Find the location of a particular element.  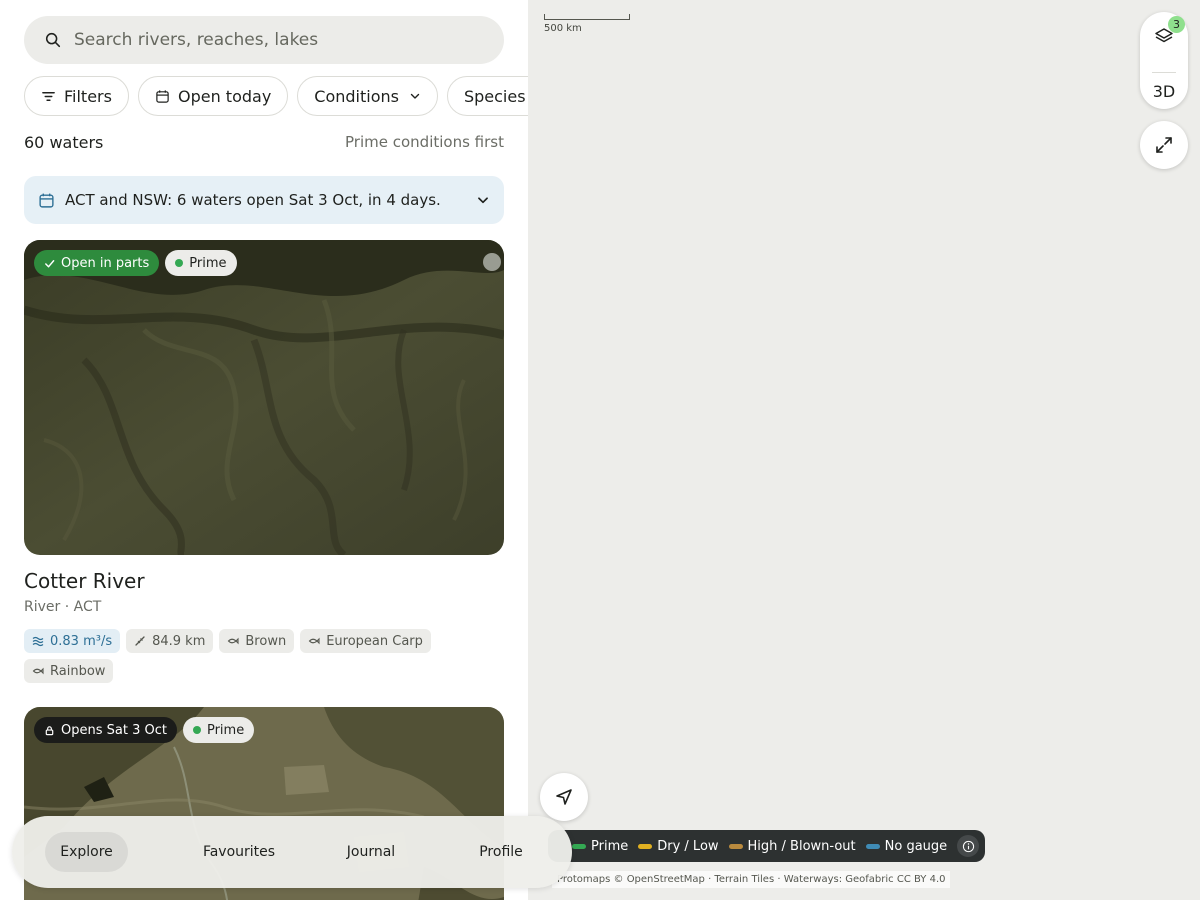

search-input: Search rivers, reaches, lakes is located at coordinates (196, 40).